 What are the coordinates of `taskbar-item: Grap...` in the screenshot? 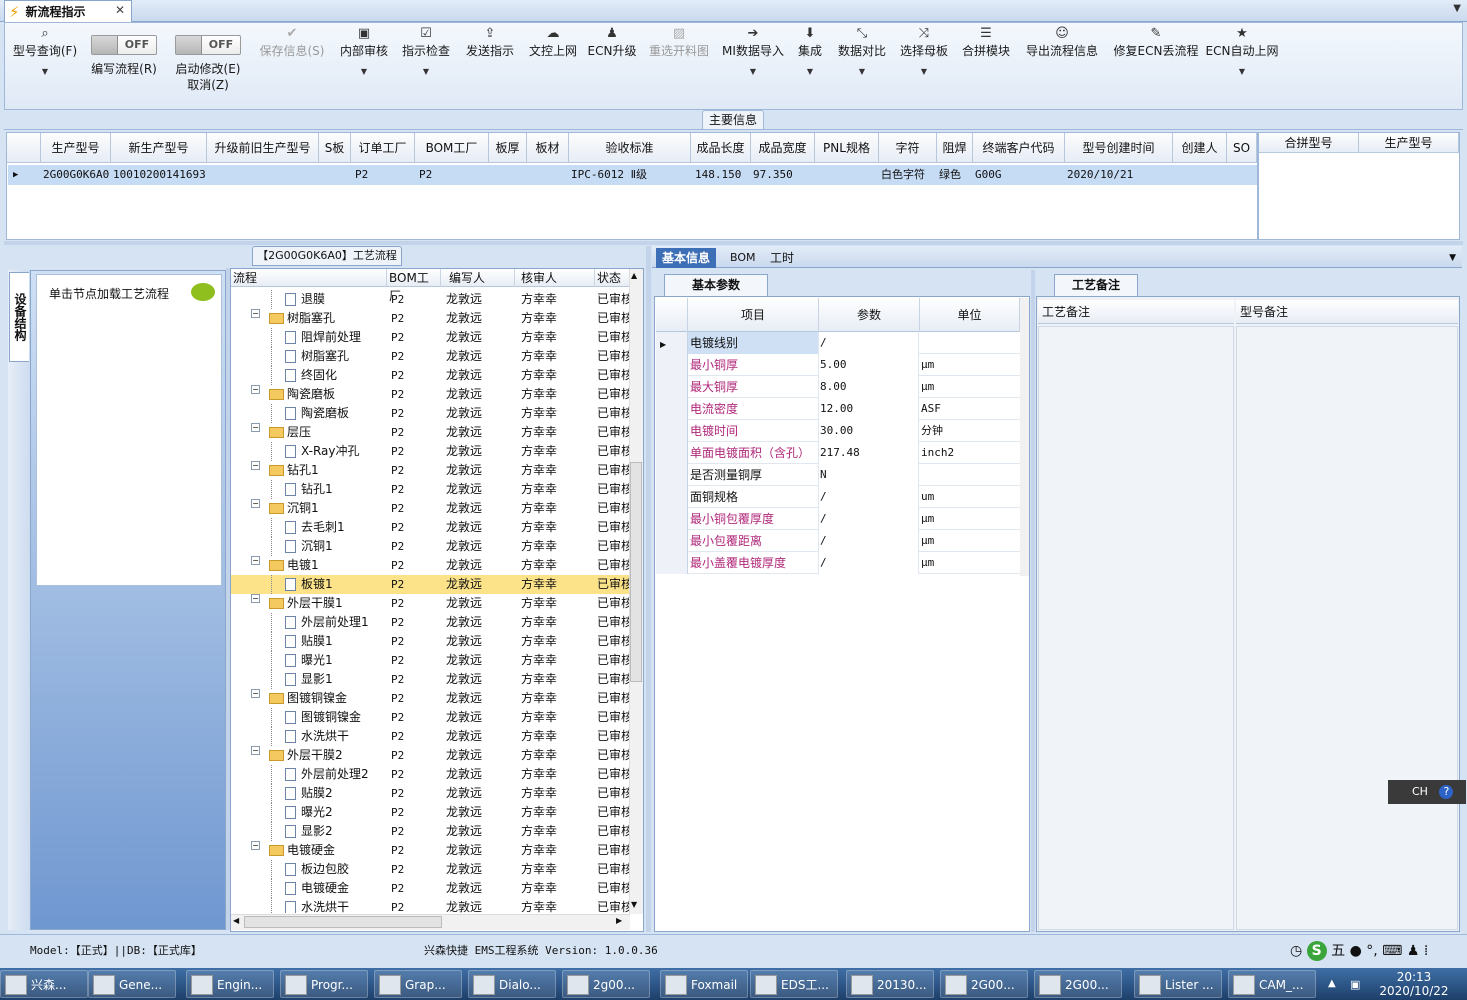 It's located at (418, 984).